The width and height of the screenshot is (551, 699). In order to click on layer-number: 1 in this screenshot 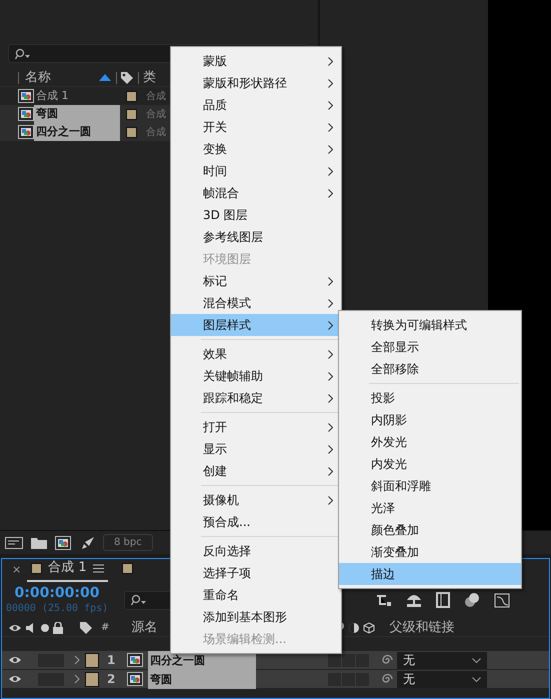, I will do `click(111, 660)`.